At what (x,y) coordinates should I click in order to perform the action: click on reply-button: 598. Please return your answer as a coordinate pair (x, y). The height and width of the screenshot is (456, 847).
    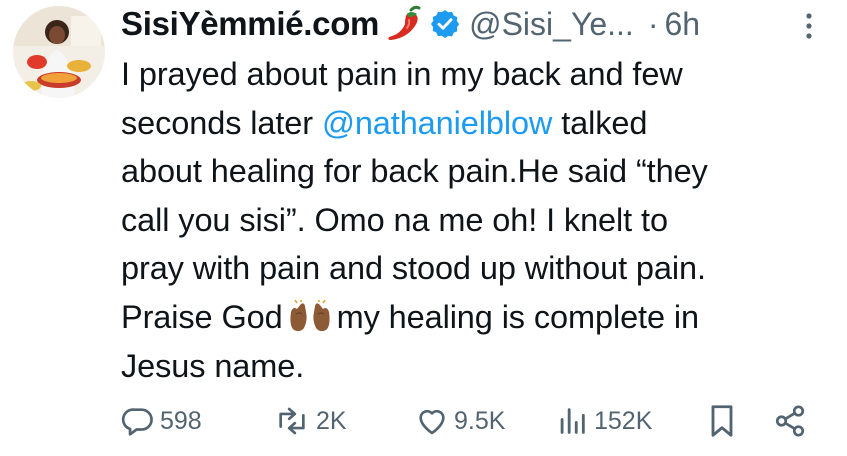
    Looking at the image, I should click on (161, 421).